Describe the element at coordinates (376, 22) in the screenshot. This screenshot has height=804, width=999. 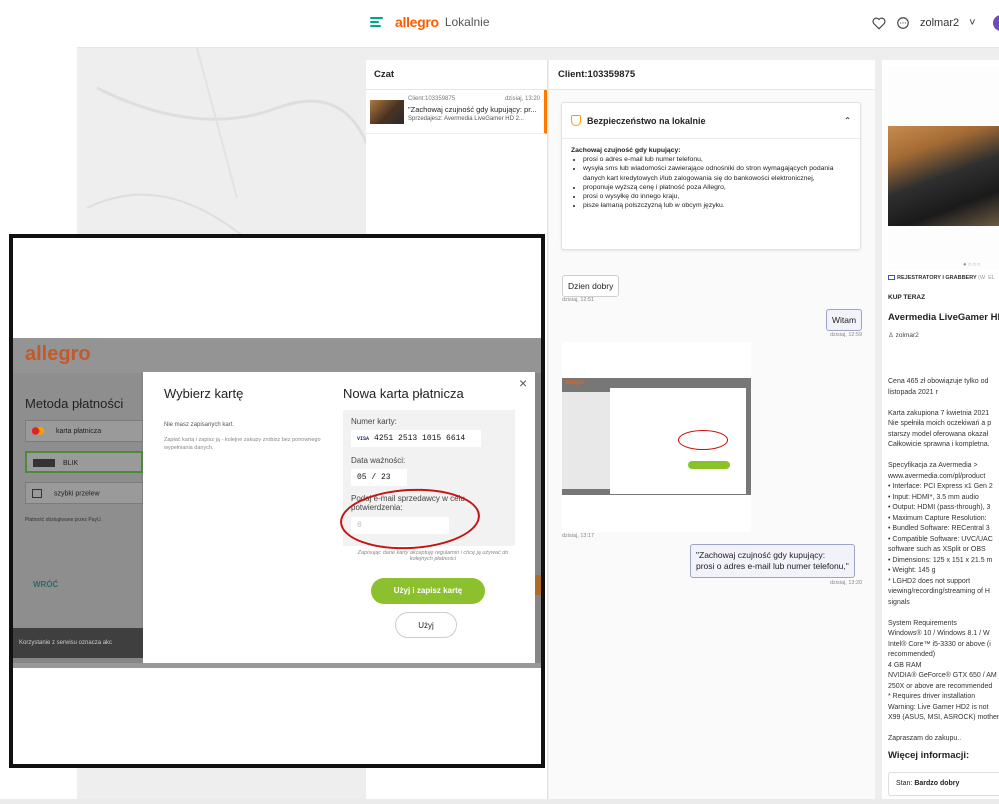
I see `menu-icon` at that location.